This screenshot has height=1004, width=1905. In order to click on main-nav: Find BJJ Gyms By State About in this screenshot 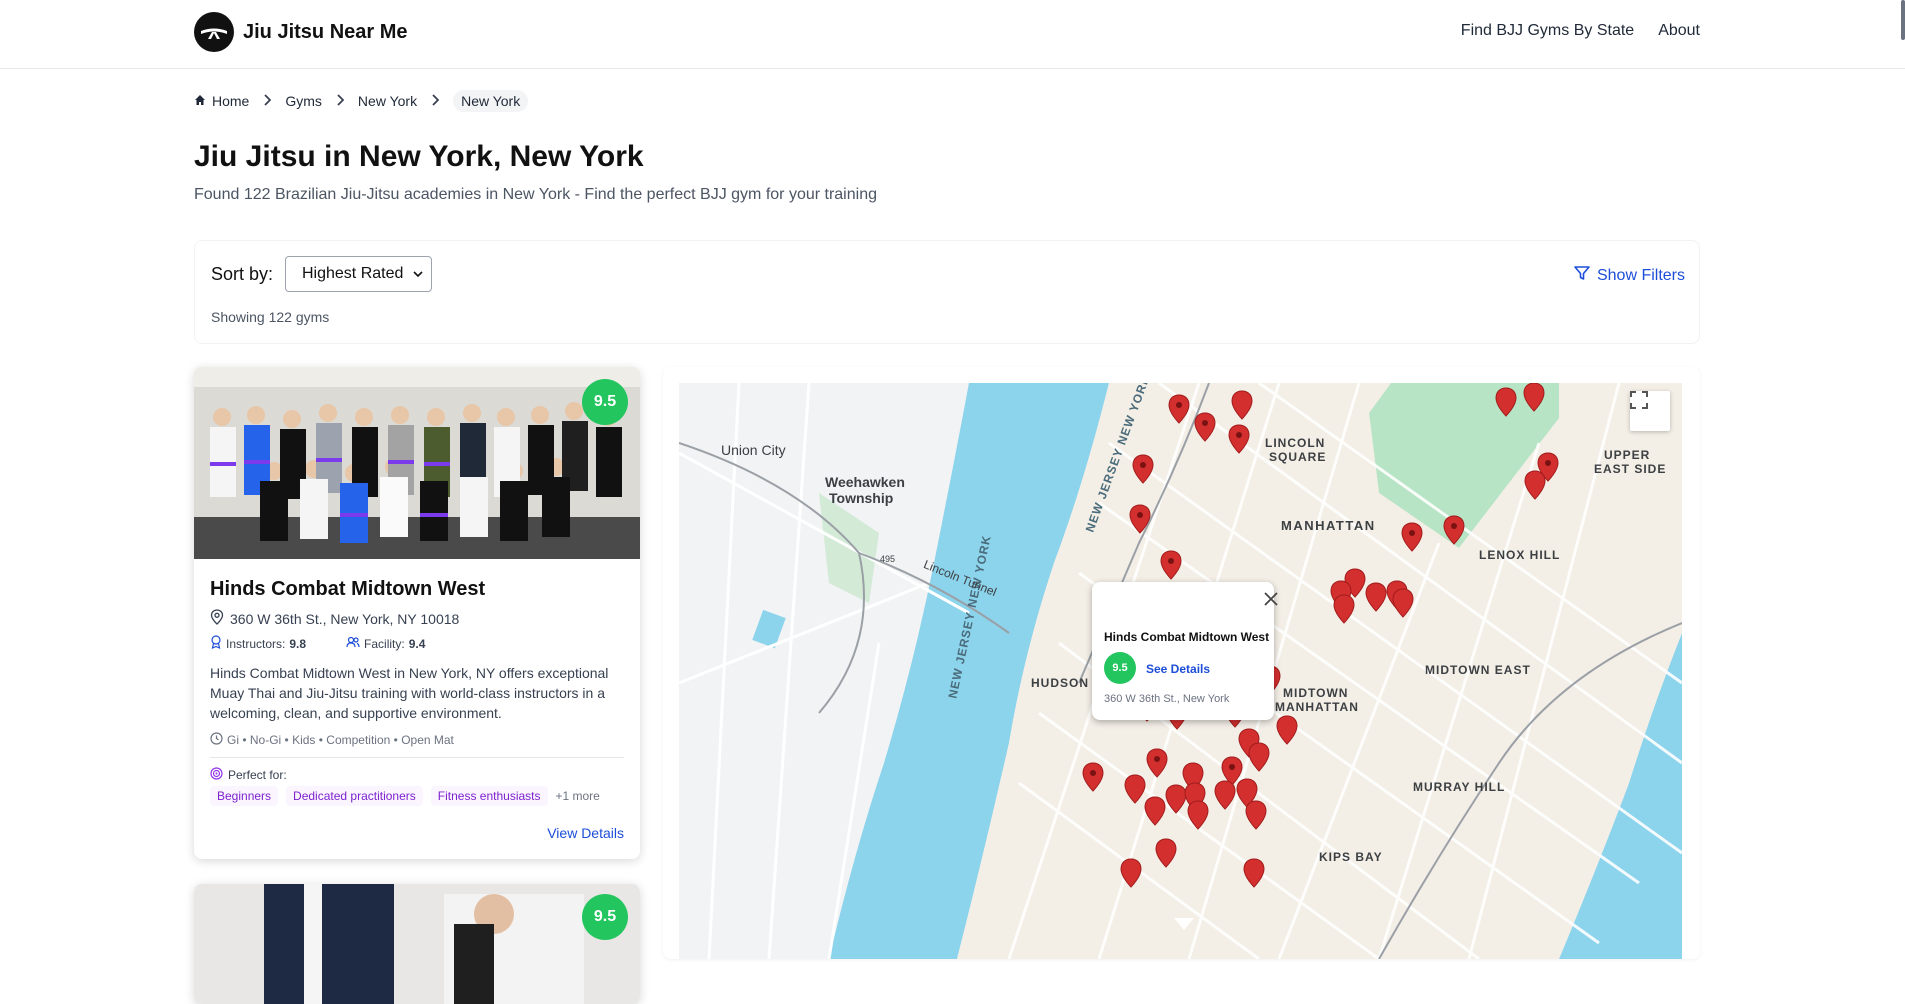, I will do `click(1580, 31)`.